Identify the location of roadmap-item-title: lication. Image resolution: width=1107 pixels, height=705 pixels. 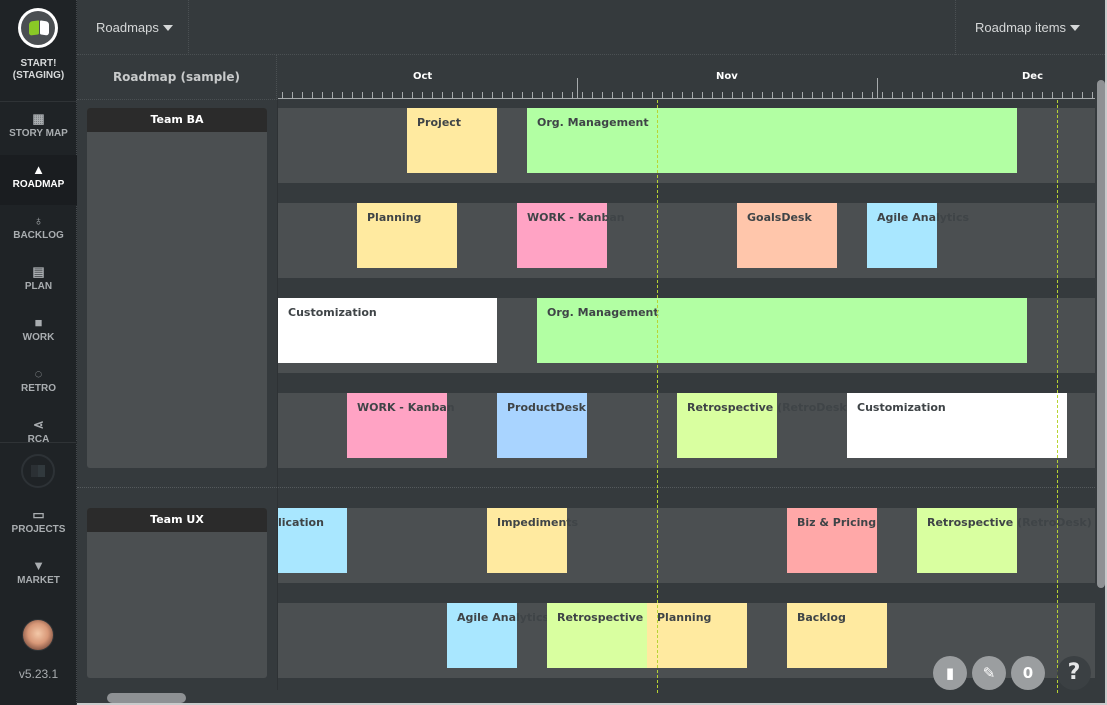
(301, 522).